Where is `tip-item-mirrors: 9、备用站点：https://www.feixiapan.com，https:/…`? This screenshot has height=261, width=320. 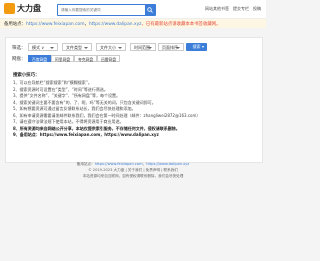
tip-item-mirrors: 9、备用站点：https://www.feixiapan.com，https:/… is located at coordinates (135, 135).